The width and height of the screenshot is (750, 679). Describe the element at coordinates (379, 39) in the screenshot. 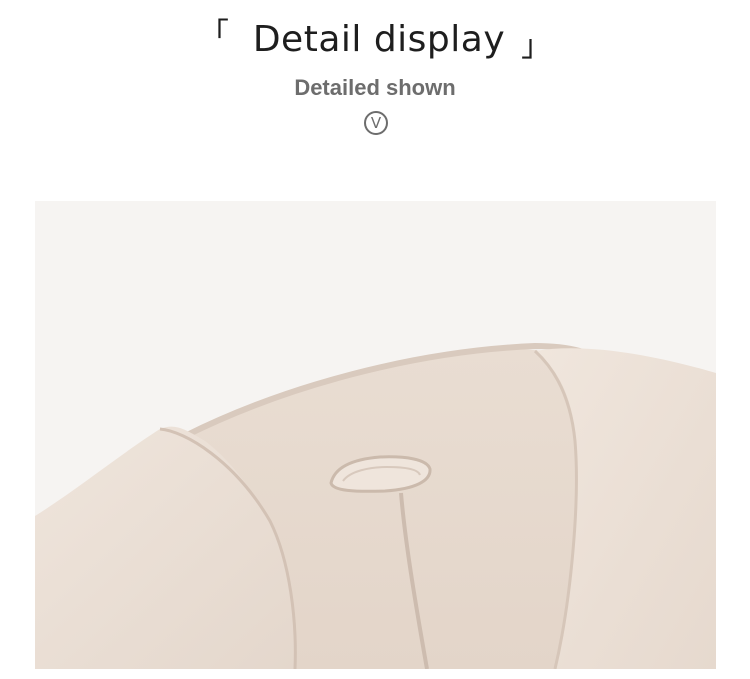

I see `section-title: Detail display` at that location.